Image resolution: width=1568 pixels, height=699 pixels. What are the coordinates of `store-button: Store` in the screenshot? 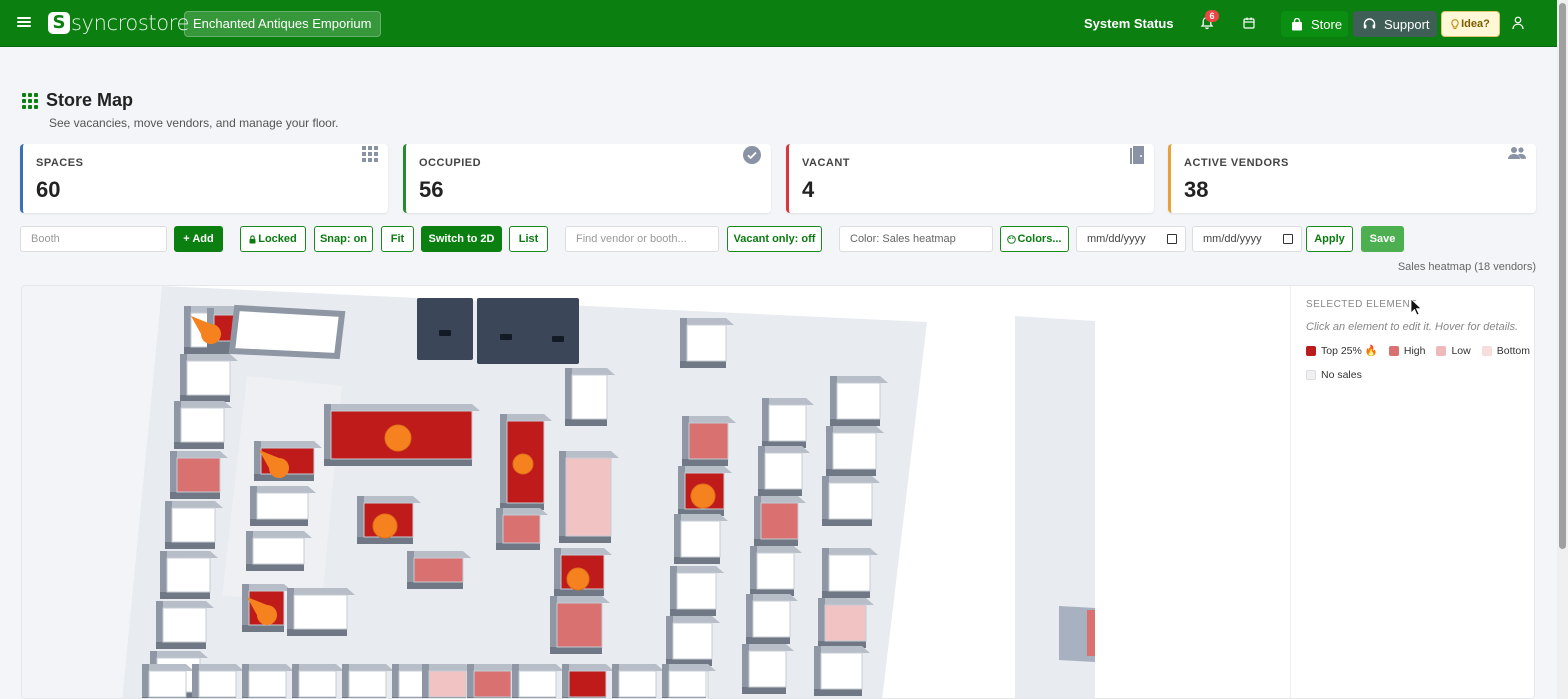 It's located at (1314, 24).